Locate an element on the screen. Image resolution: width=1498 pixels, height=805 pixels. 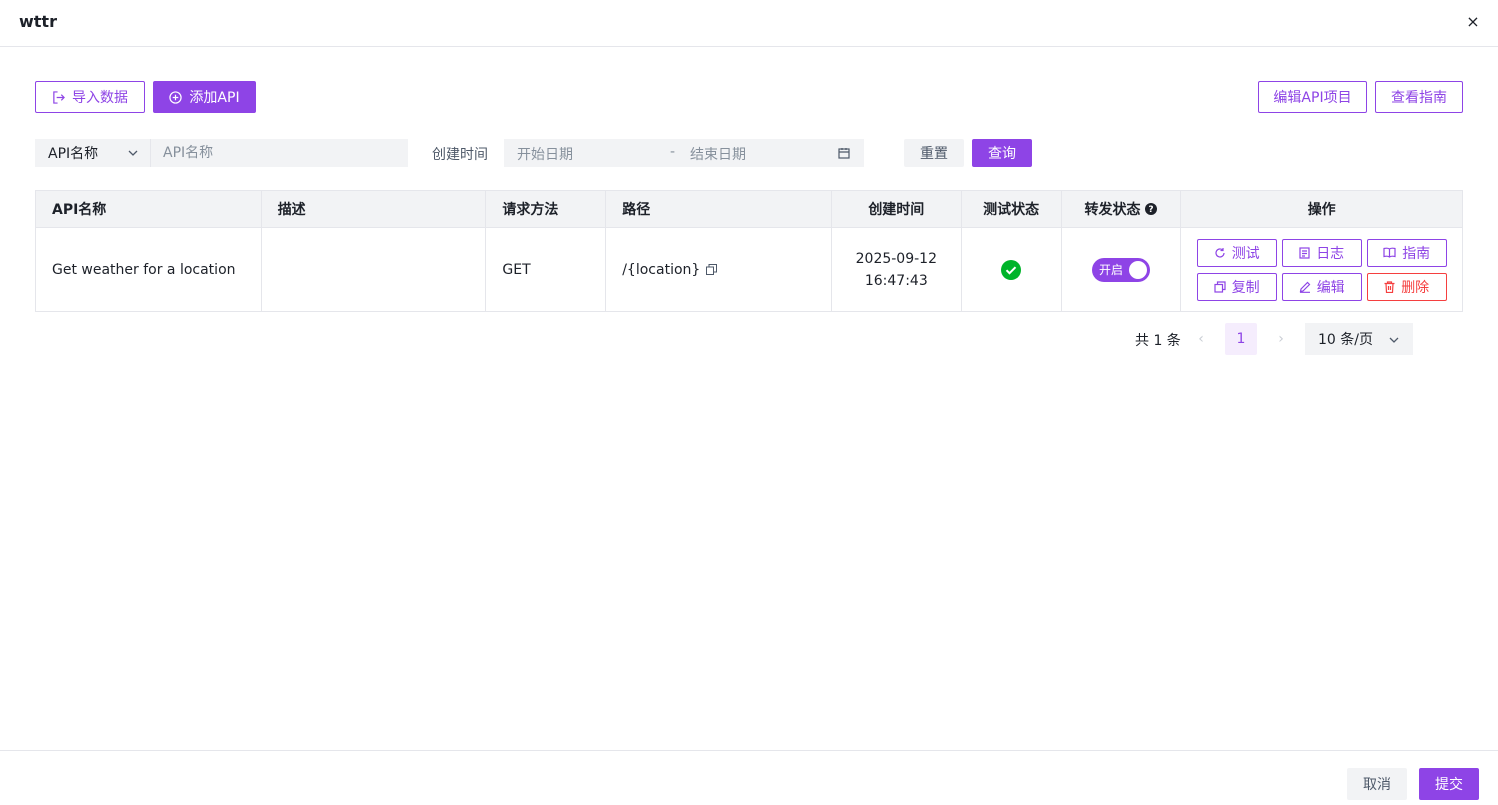
edit-icon is located at coordinates (1305, 287).